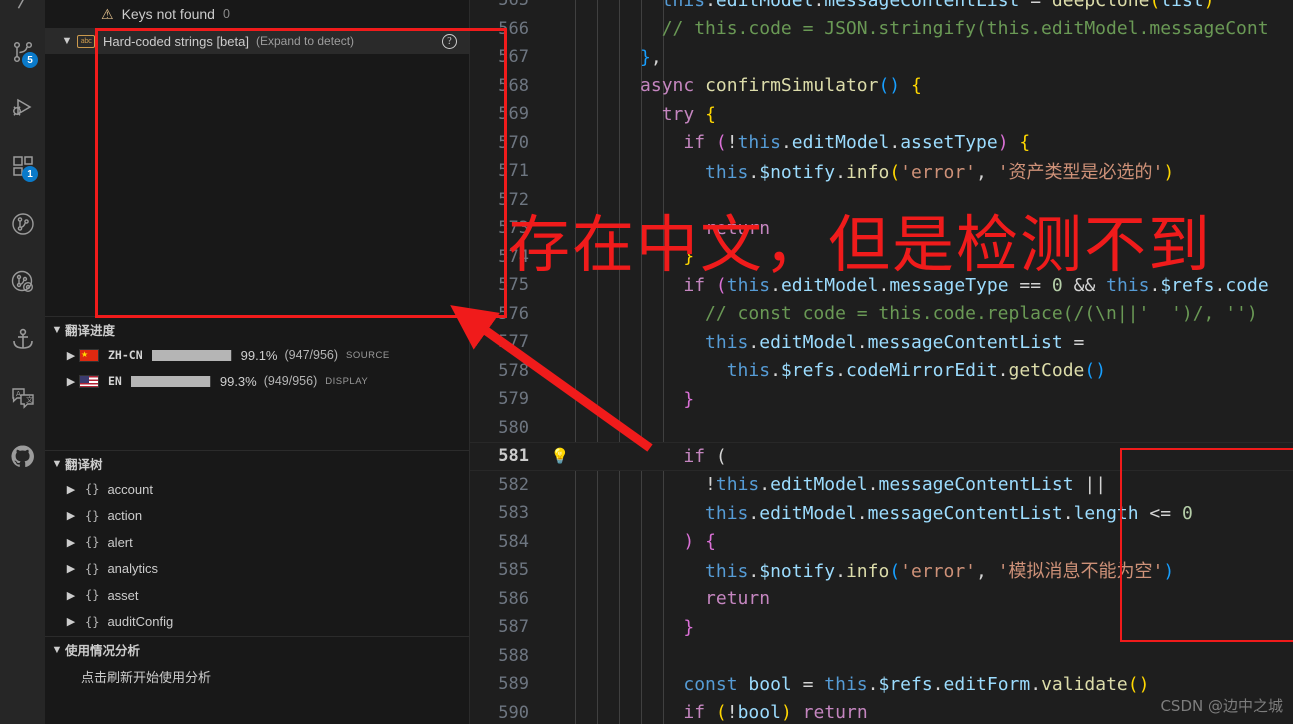 This screenshot has width=1293, height=724. I want to click on anchor-icon, so click(22, 340).